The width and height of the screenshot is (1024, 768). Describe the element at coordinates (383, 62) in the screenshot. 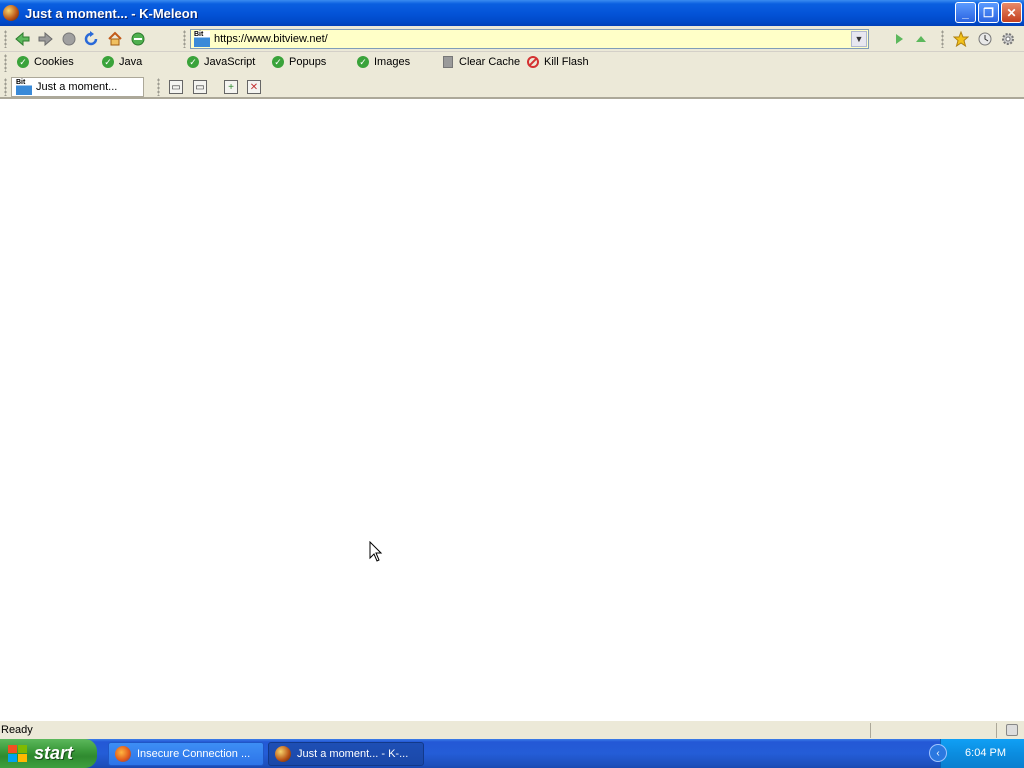

I see `images-toggle: ✓ Images` at that location.